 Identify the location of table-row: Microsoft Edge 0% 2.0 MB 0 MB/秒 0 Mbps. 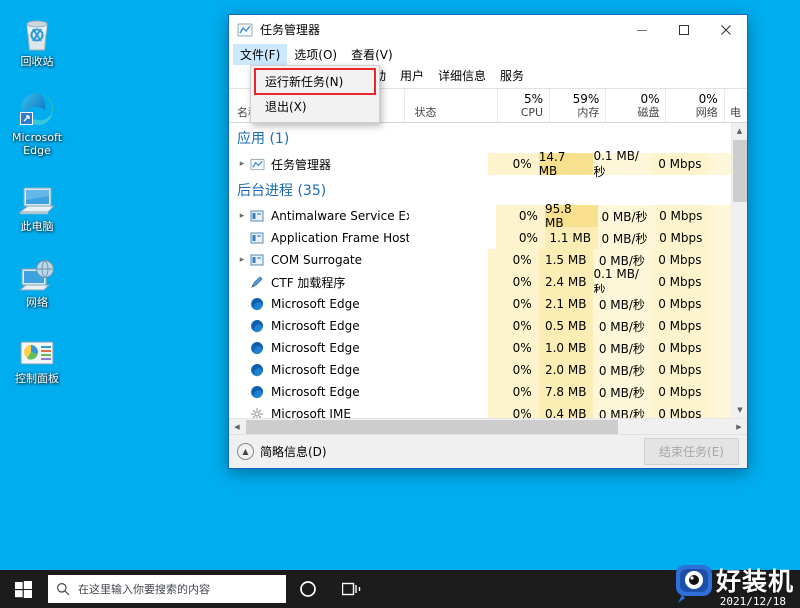
(480, 370).